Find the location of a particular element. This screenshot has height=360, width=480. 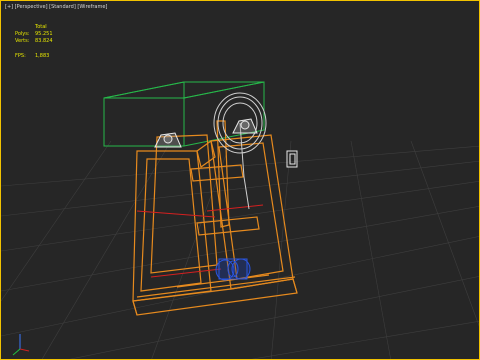

viewport-shading-standard: [Standard] is located at coordinates (62, 7).